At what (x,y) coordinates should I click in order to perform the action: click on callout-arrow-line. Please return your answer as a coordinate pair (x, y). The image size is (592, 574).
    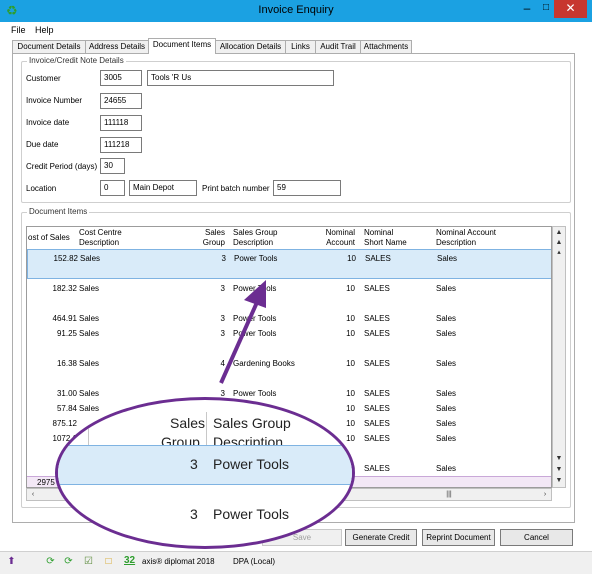
    Looking at the image, I should click on (239, 341).